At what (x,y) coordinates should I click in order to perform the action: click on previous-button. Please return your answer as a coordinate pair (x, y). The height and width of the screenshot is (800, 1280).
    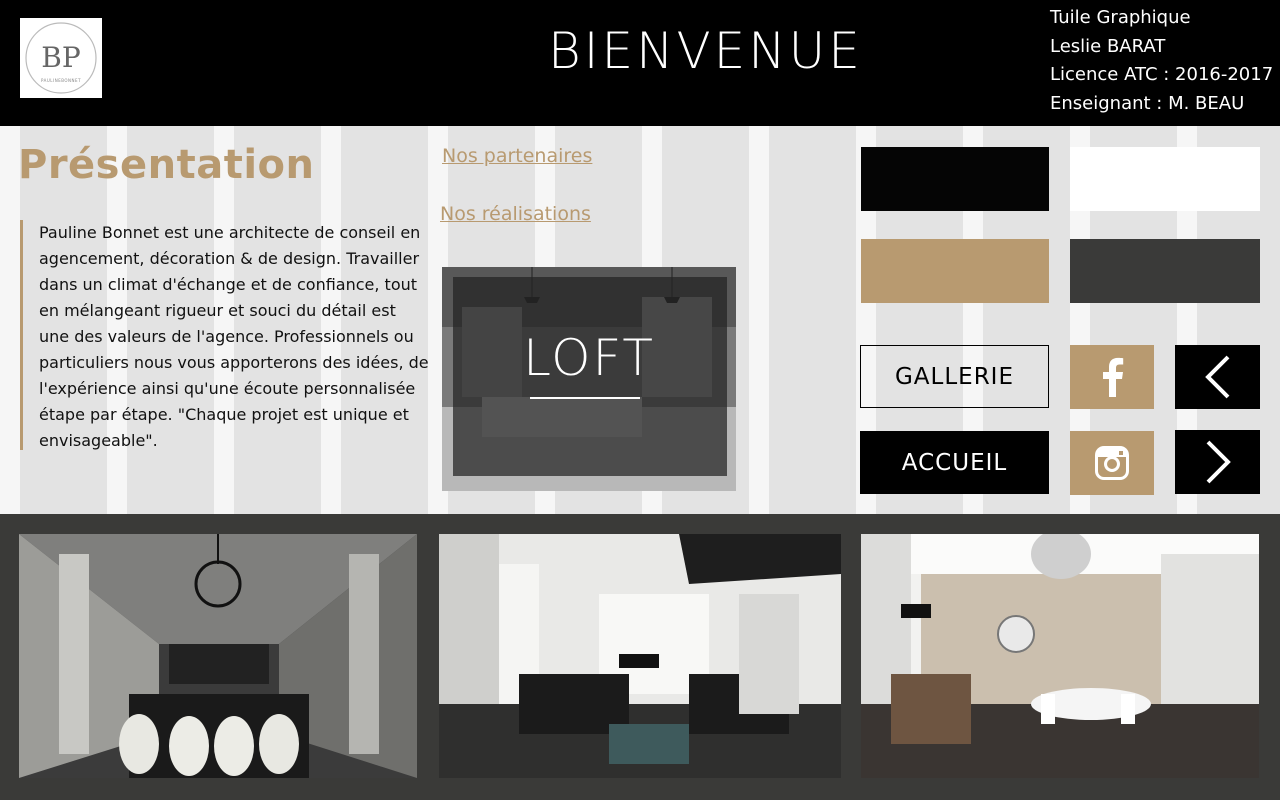
    Looking at the image, I should click on (1217, 377).